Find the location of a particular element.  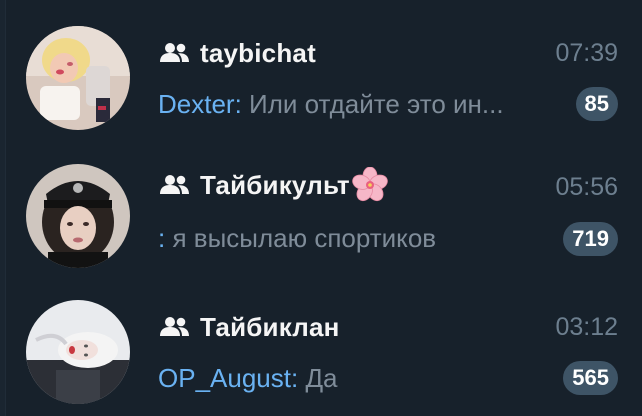

chat-time: 07:39 is located at coordinates (586, 53).